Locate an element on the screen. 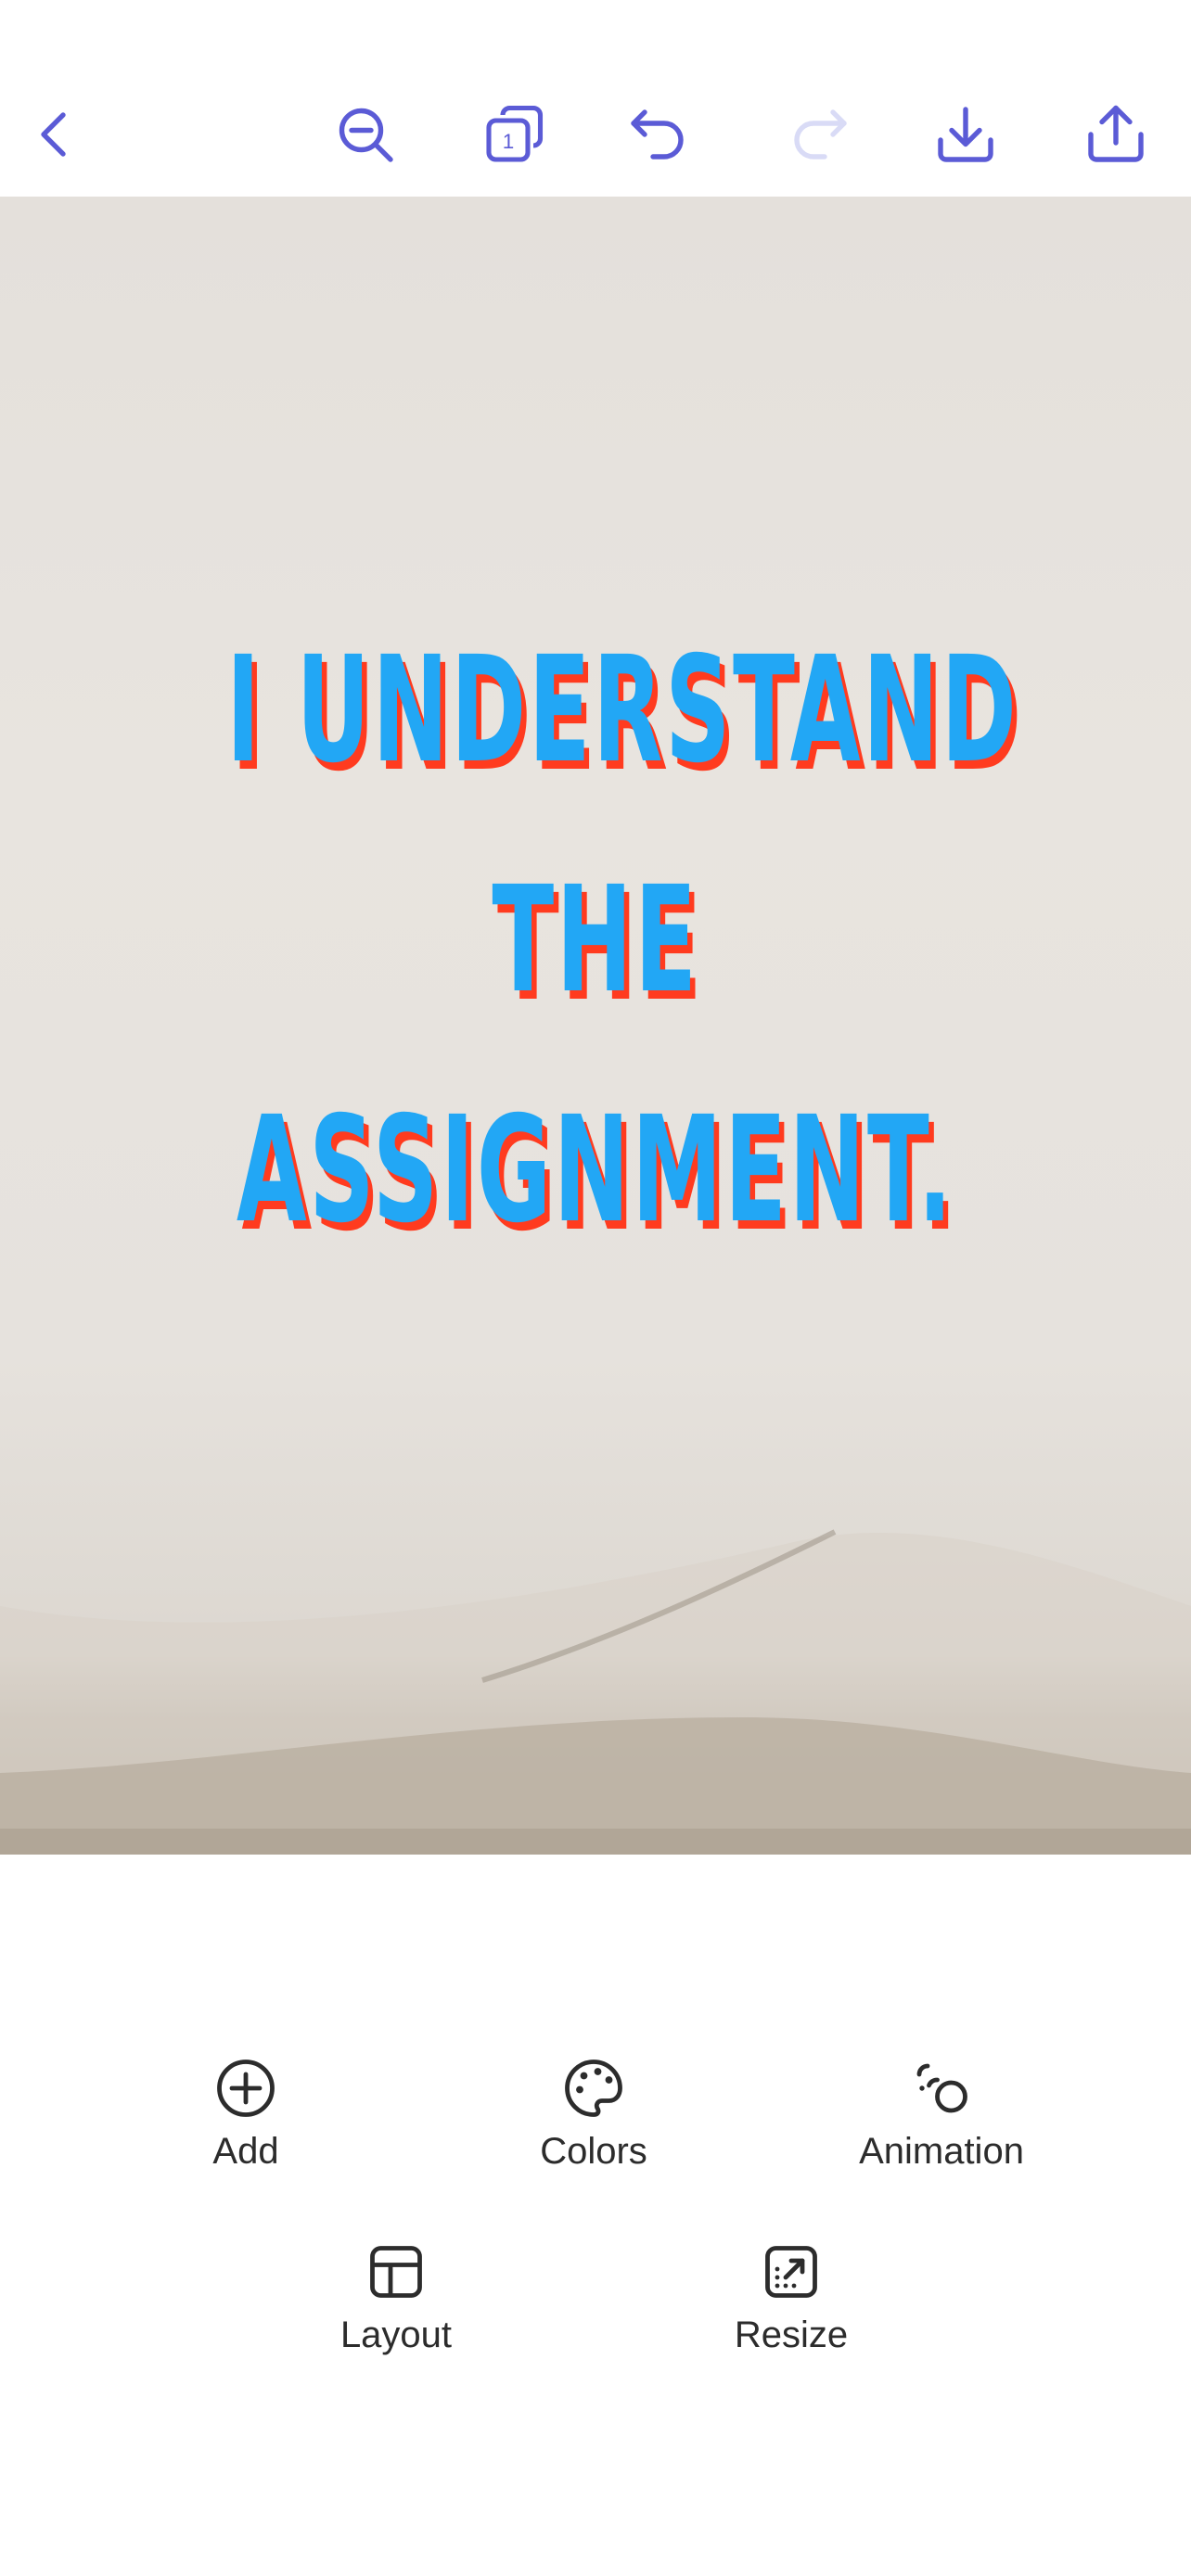 The image size is (1191, 2576). page-count: 1 is located at coordinates (509, 141).